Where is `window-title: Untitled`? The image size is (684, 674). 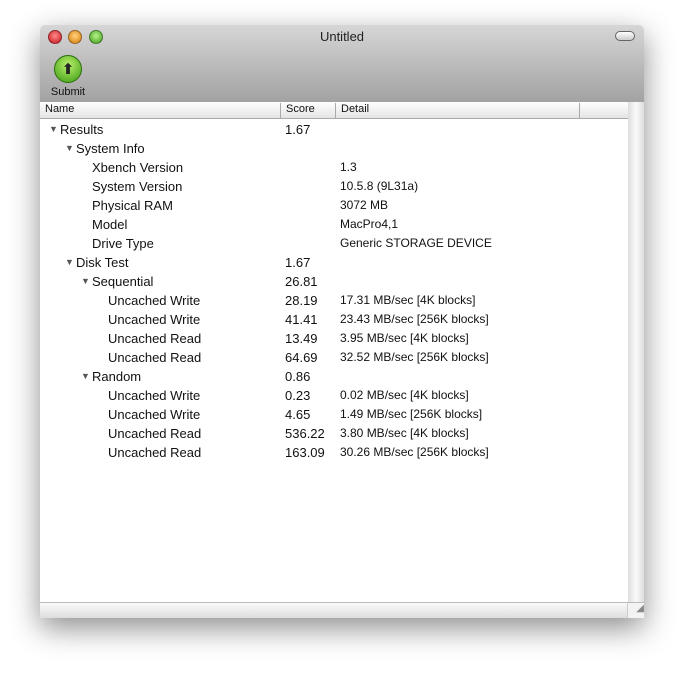 window-title: Untitled is located at coordinates (342, 36).